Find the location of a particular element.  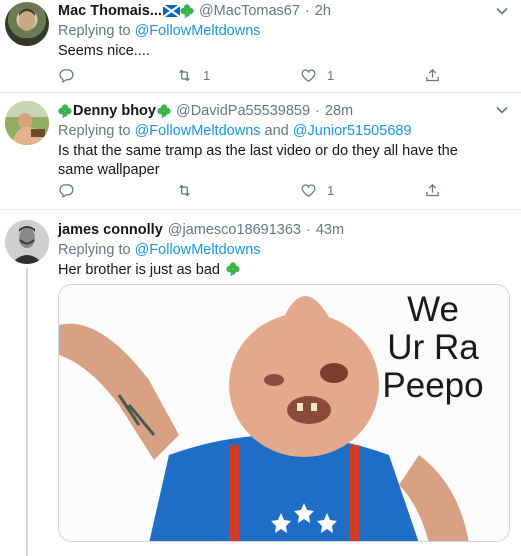

retweet-button: 1 is located at coordinates (193, 75).